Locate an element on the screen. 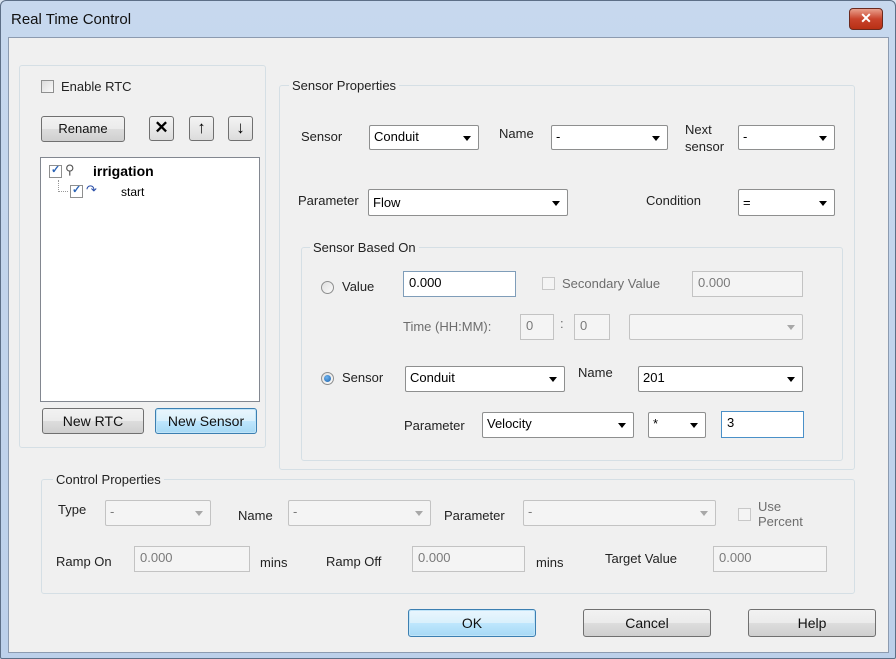 Image resolution: width=896 pixels, height=659 pixels. enable-rtc-label: Enable RTC is located at coordinates (96, 86).